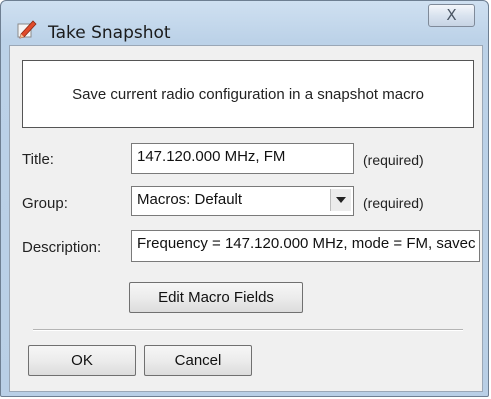 Image resolution: width=491 pixels, height=399 pixels. What do you see at coordinates (26, 29) in the screenshot?
I see `snapshot-pencil-icon` at bounding box center [26, 29].